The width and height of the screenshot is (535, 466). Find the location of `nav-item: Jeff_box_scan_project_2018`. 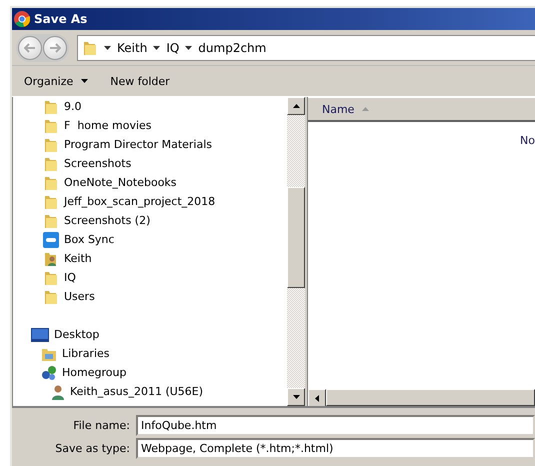

nav-item: Jeff_box_scan_project_2018 is located at coordinates (150, 201).